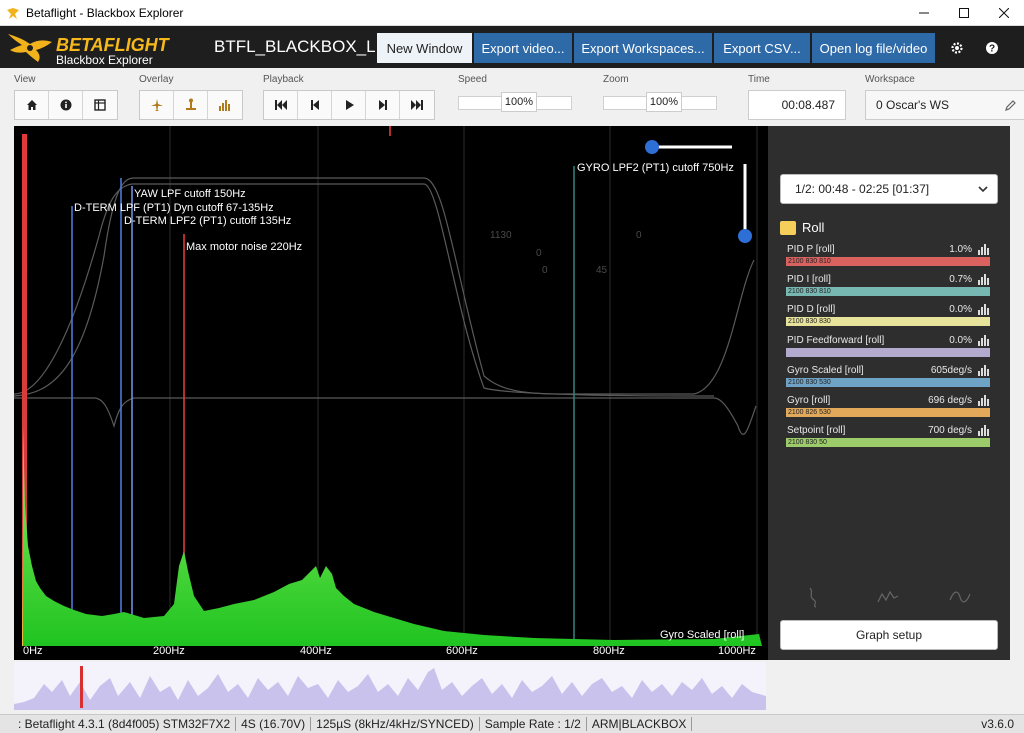 The width and height of the screenshot is (1024, 733). What do you see at coordinates (809, 279) in the screenshot?
I see `field-name: PID I [roll]` at bounding box center [809, 279].